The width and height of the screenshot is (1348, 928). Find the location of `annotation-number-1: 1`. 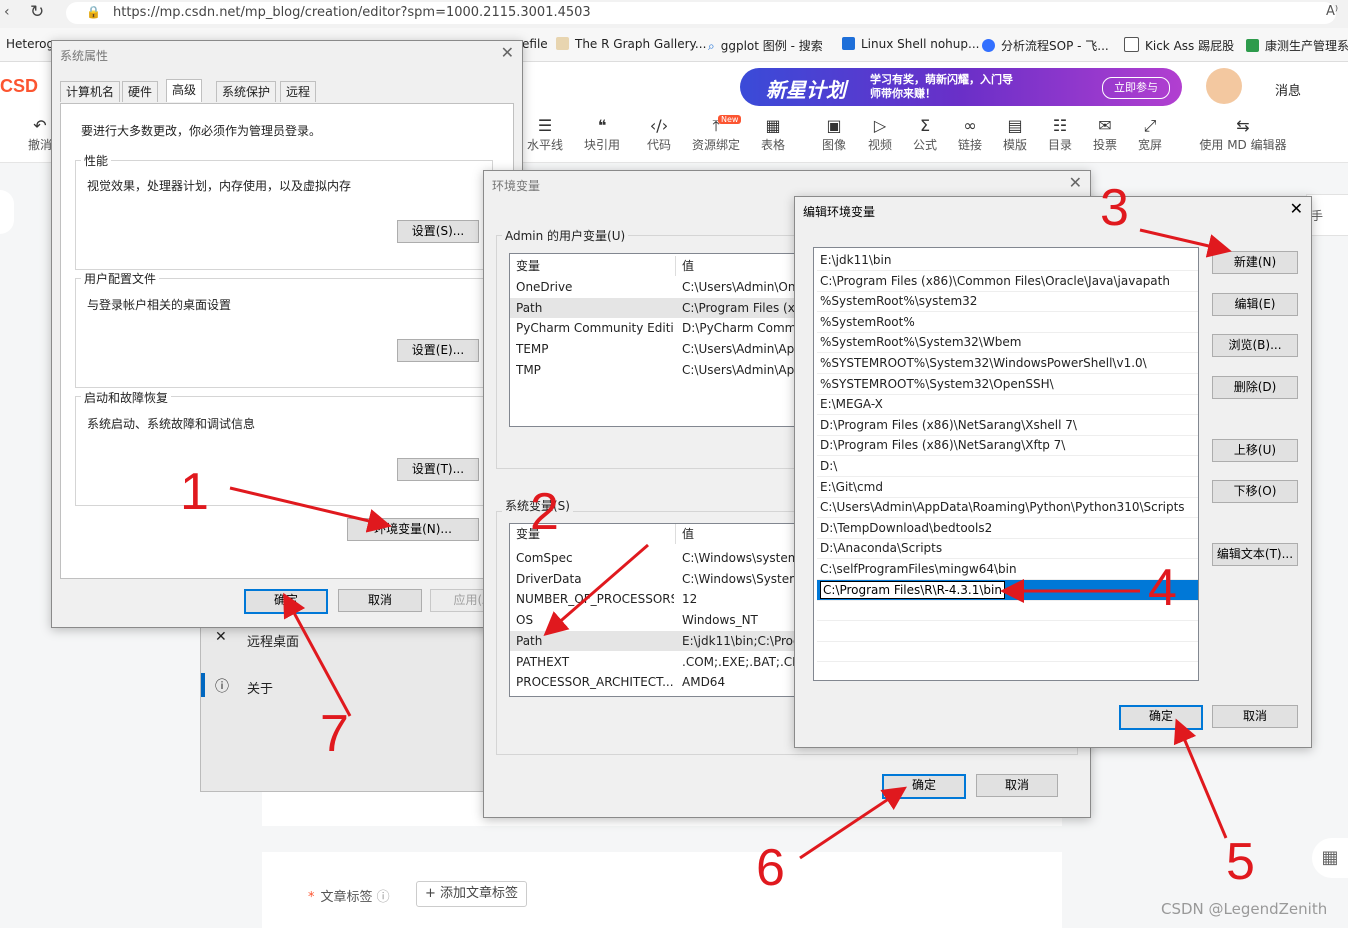

annotation-number-1: 1 is located at coordinates (194, 492).